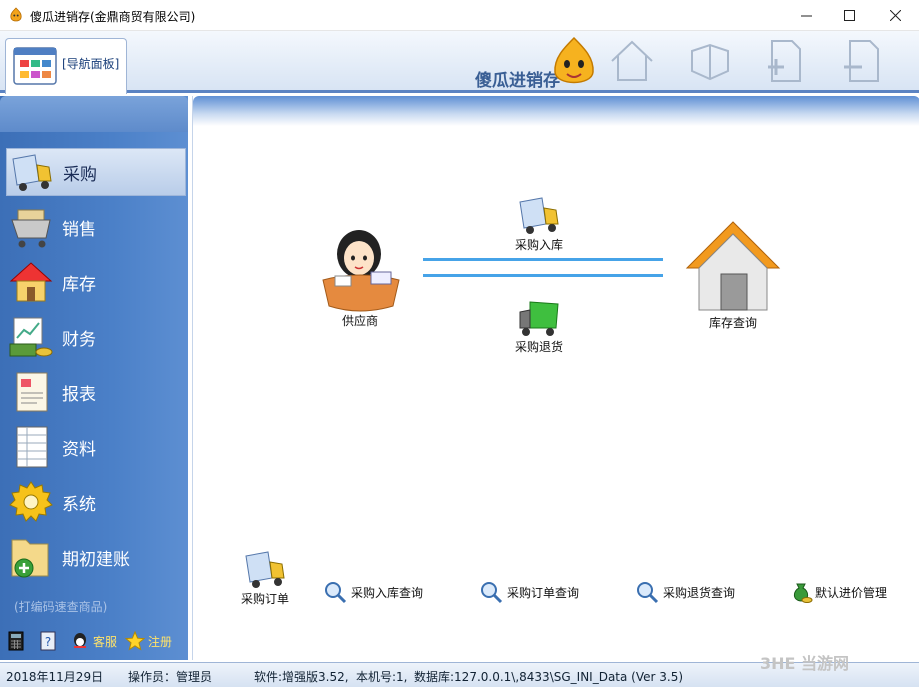  I want to click on add-page-icon, so click(784, 61).